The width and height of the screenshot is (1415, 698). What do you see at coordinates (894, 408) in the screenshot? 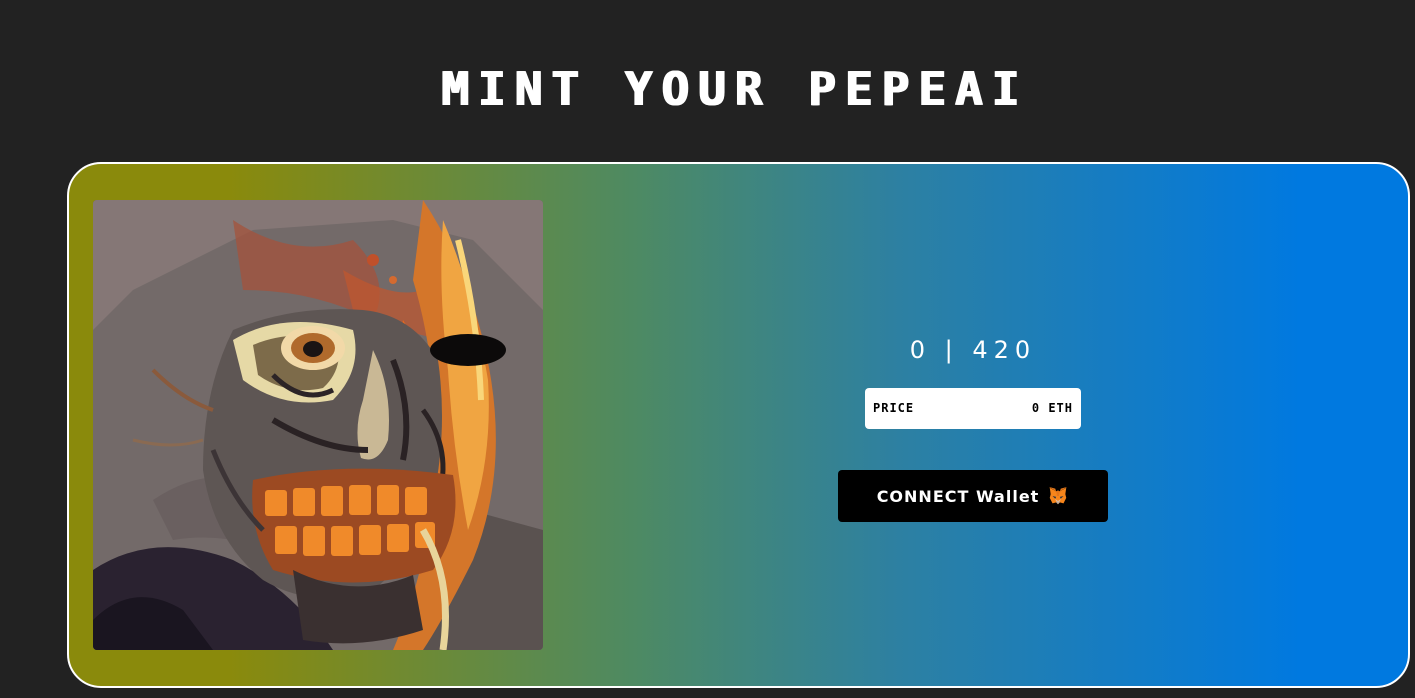
I see `price-label: PRICE` at bounding box center [894, 408].